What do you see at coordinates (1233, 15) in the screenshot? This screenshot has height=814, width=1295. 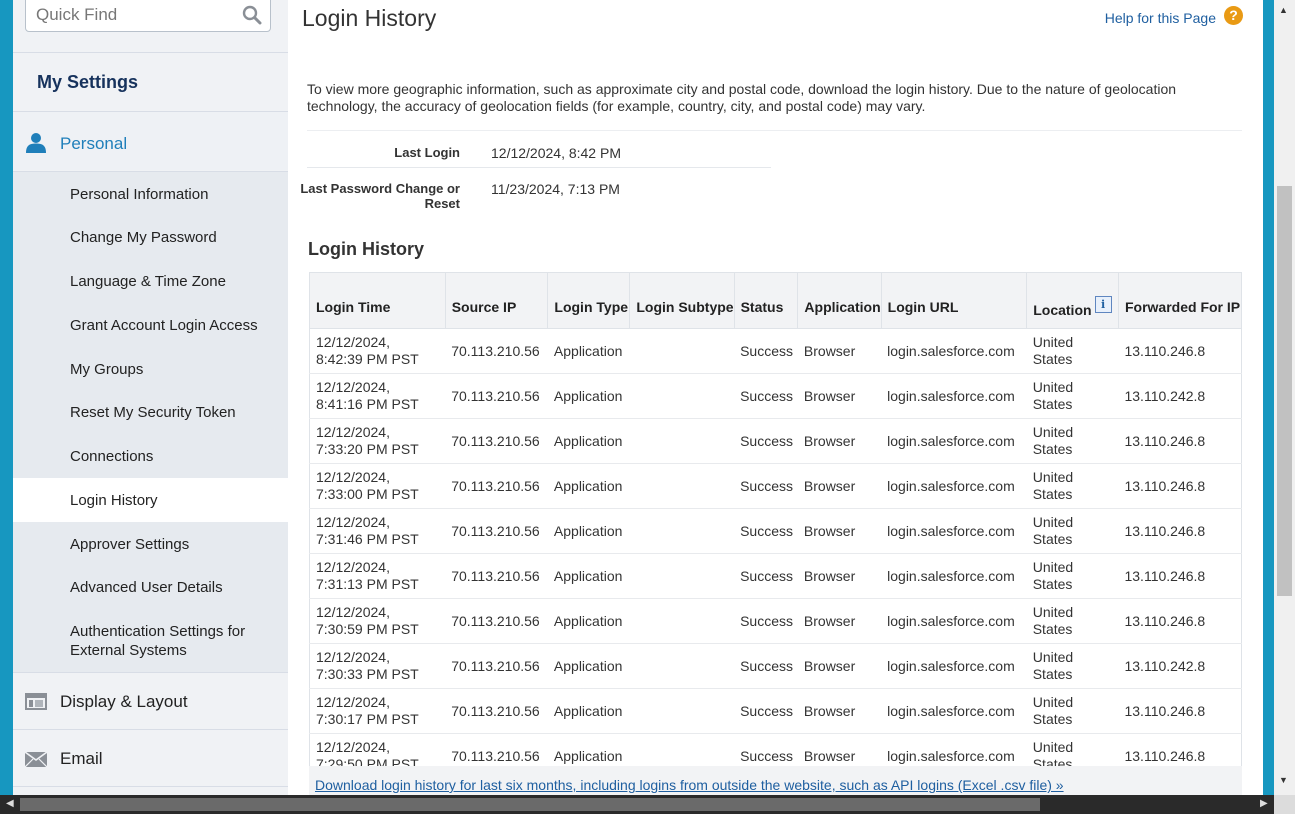 I see `help-icon: ?` at bounding box center [1233, 15].